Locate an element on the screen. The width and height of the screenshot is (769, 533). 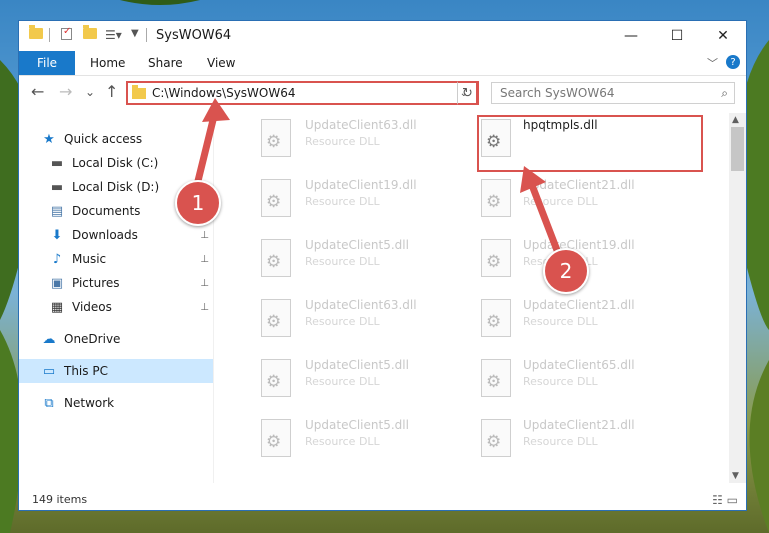
annotation-arrows is located at coordinates (378, 180).